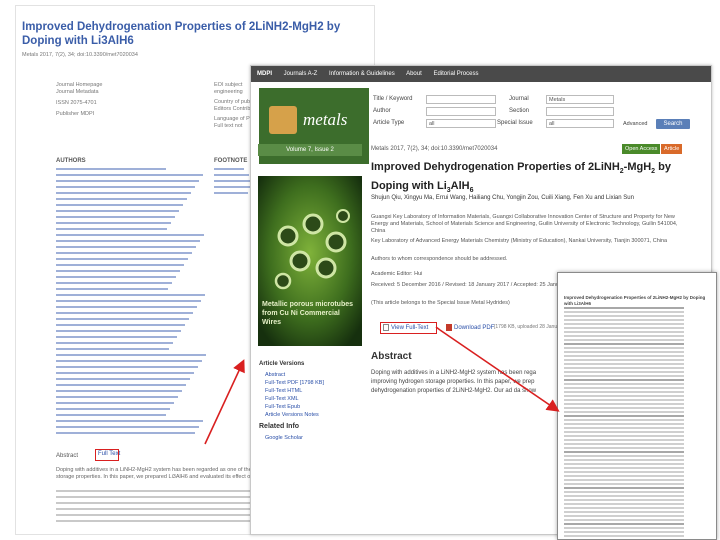  Describe the element at coordinates (382, 385) in the screenshot. I see `arrows-overlay` at that location.